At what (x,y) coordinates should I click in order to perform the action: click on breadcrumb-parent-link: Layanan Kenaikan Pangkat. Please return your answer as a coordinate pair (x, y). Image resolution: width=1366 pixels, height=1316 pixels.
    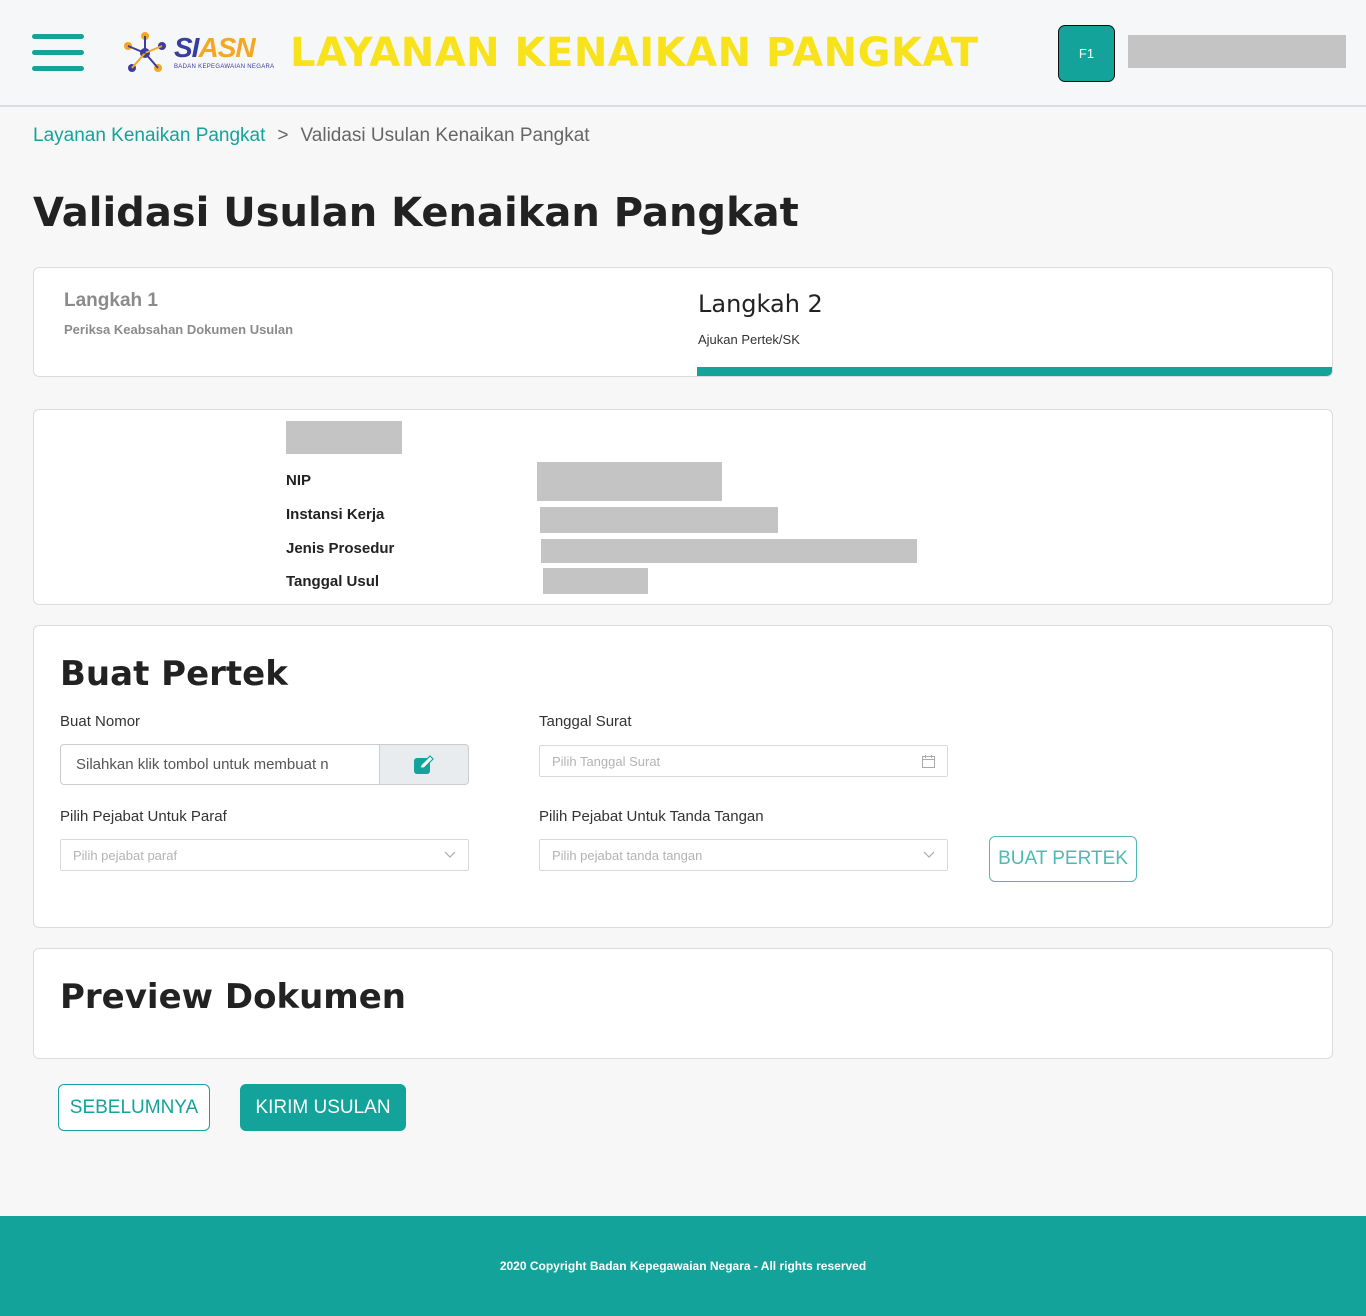
    Looking at the image, I should click on (149, 135).